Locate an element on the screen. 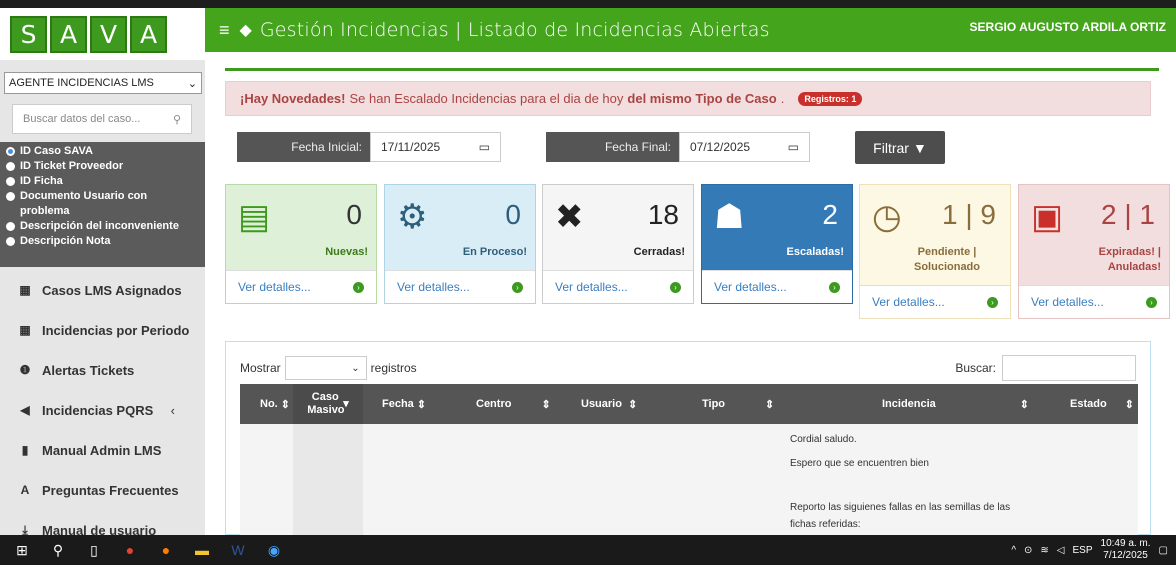  case-search-input: Buscar datos del caso... ⚲ is located at coordinates (102, 119).